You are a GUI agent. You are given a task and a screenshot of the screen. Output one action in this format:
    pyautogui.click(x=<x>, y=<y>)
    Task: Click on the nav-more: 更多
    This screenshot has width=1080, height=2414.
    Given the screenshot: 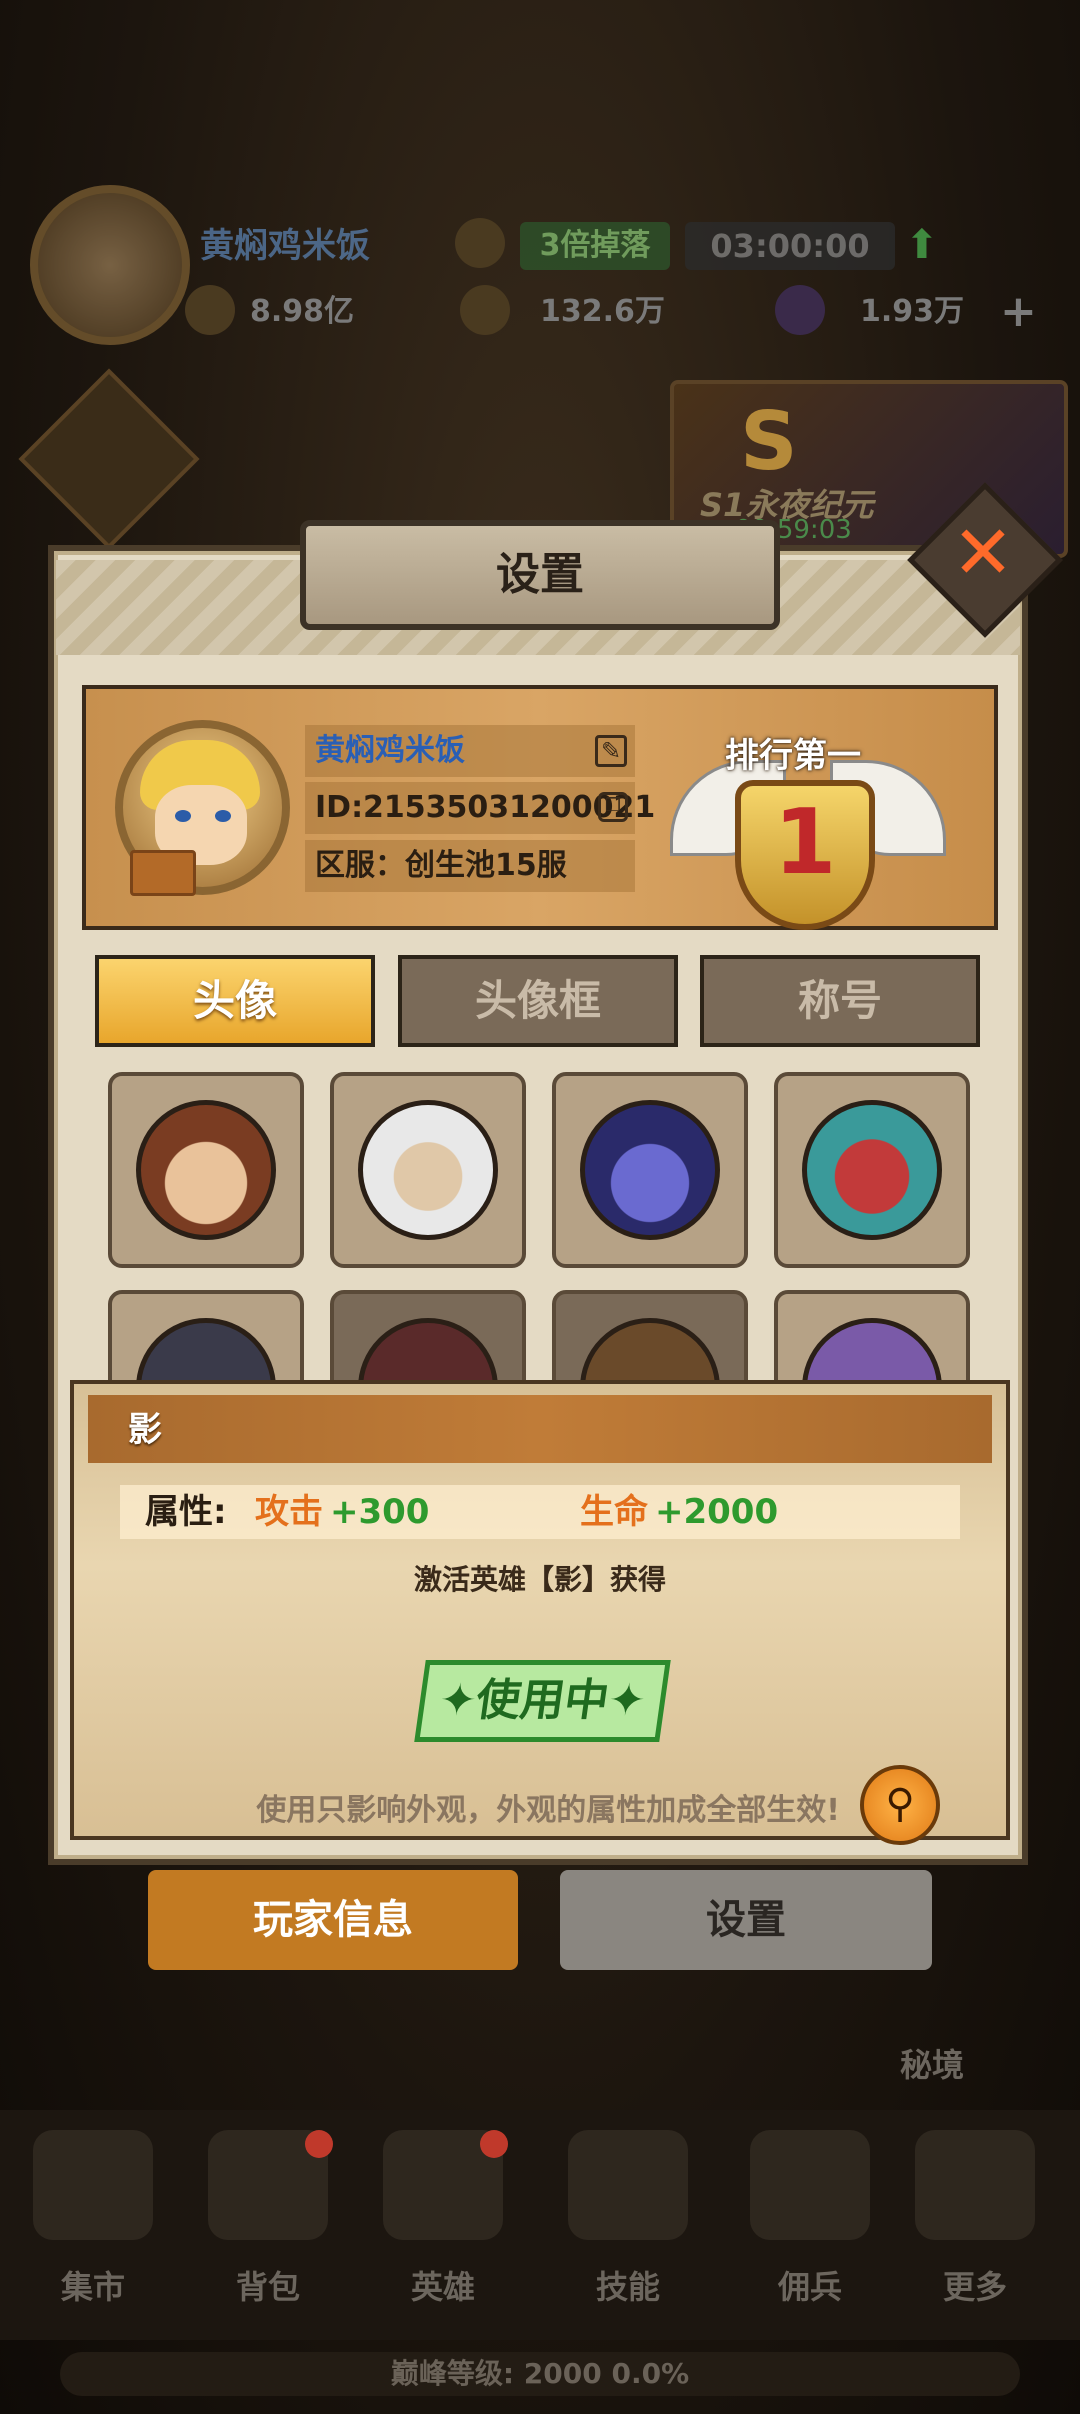 What is the action you would take?
    pyautogui.click(x=975, y=2230)
    